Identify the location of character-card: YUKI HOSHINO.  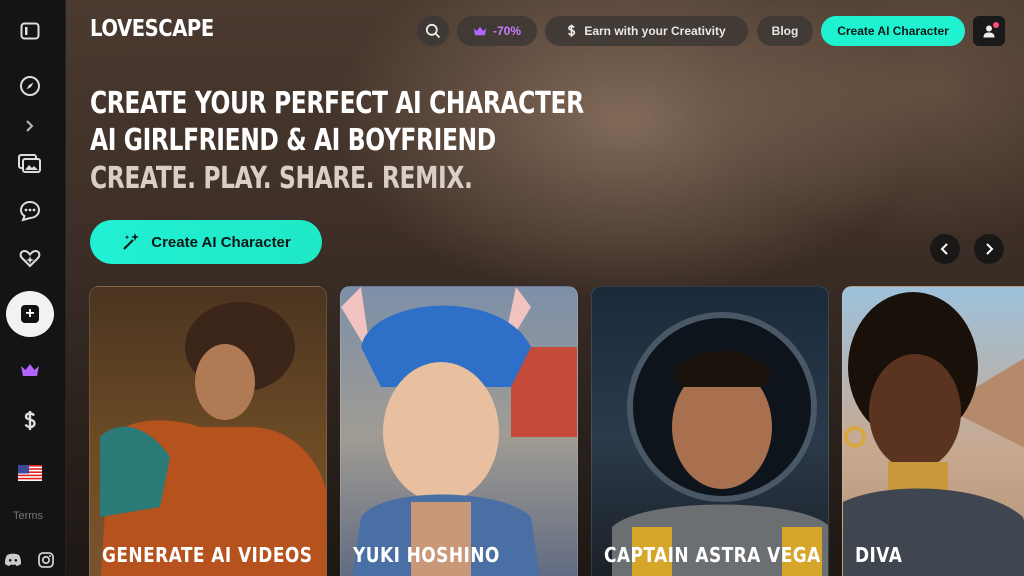
(459, 431).